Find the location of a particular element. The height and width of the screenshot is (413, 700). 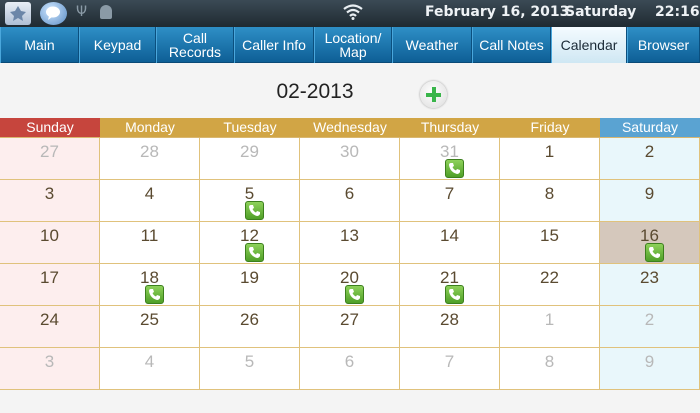

day-cell: 29 is located at coordinates (250, 159).